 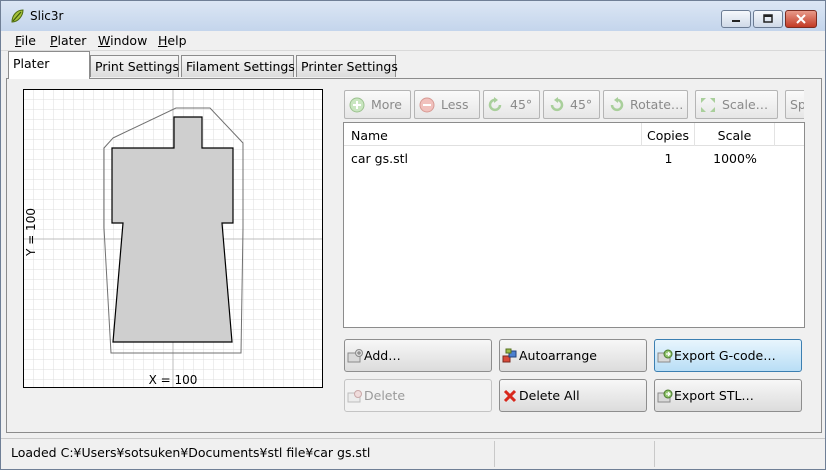 What do you see at coordinates (574, 157) in the screenshot?
I see `object-row: car gs.stl 1 1000%` at bounding box center [574, 157].